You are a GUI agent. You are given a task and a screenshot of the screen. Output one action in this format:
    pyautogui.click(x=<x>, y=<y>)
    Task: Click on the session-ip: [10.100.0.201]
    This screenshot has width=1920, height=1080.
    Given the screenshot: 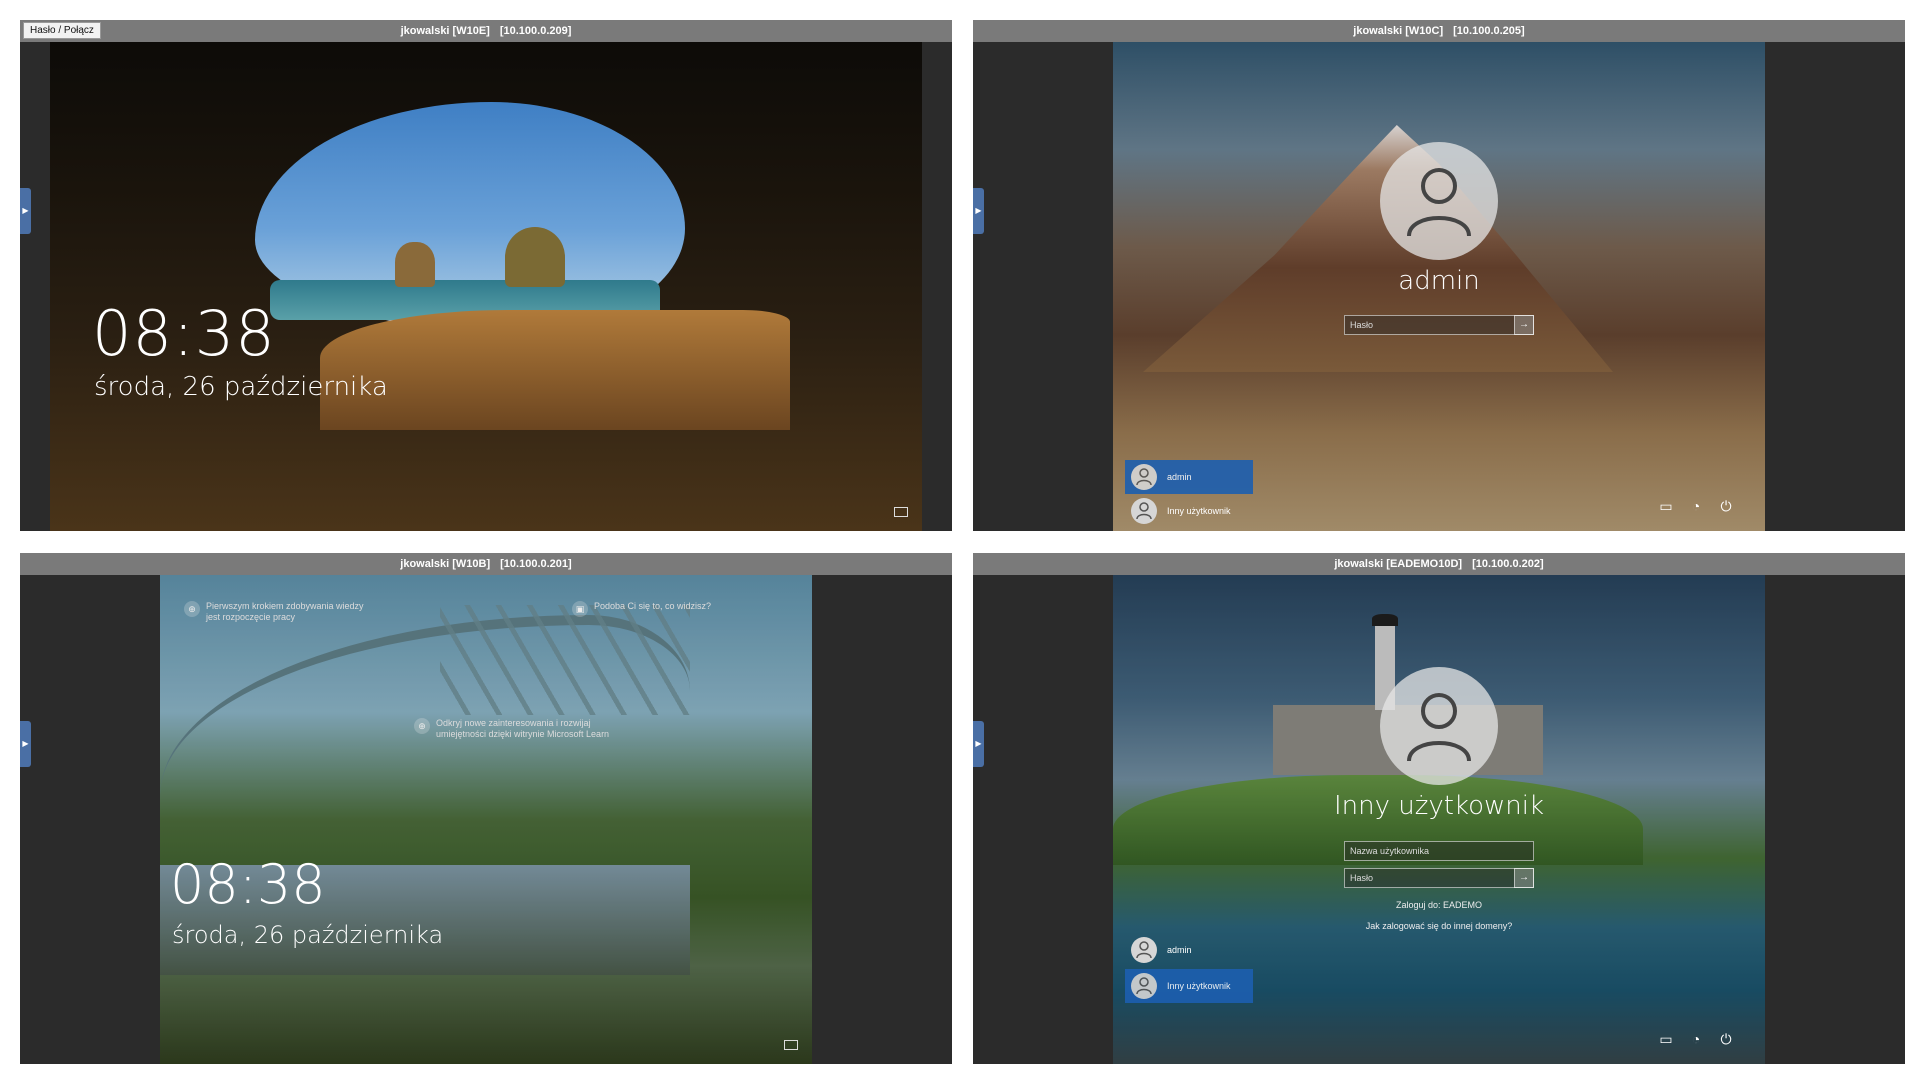 What is the action you would take?
    pyautogui.click(x=536, y=564)
    